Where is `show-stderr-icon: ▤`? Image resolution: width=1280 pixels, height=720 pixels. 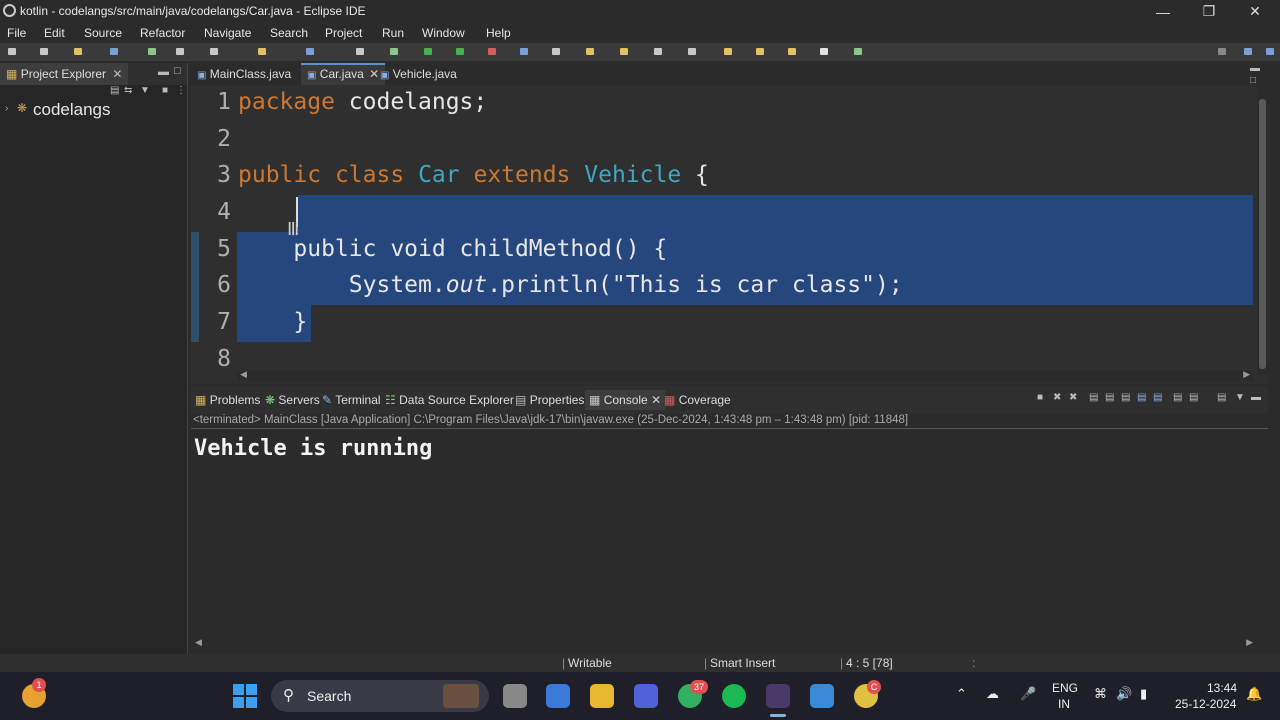
show-stderr-icon: ▤ is located at coordinates (1157, 397).